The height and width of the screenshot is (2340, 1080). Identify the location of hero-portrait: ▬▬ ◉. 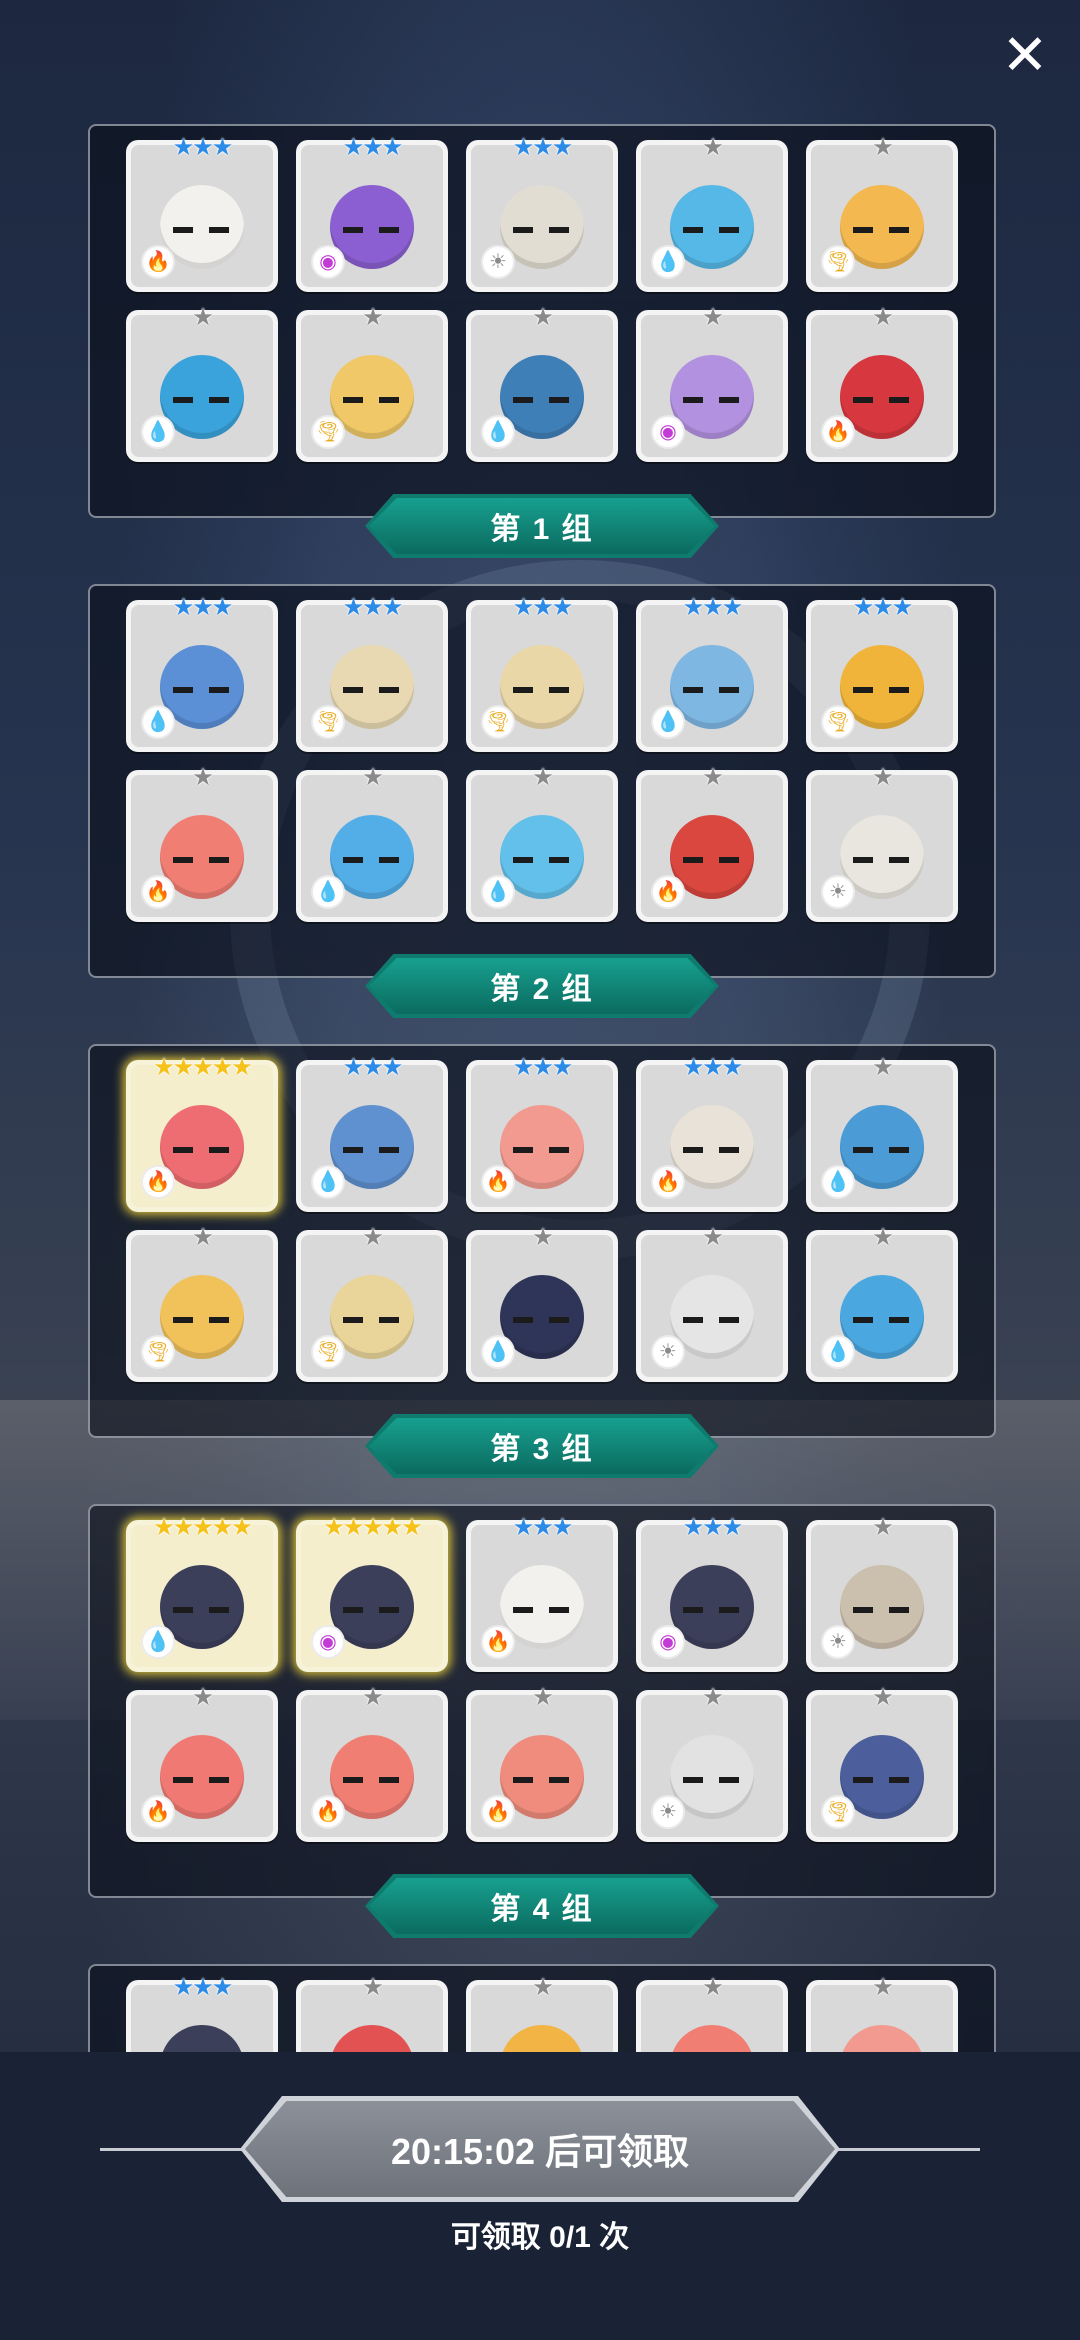
(372, 1596).